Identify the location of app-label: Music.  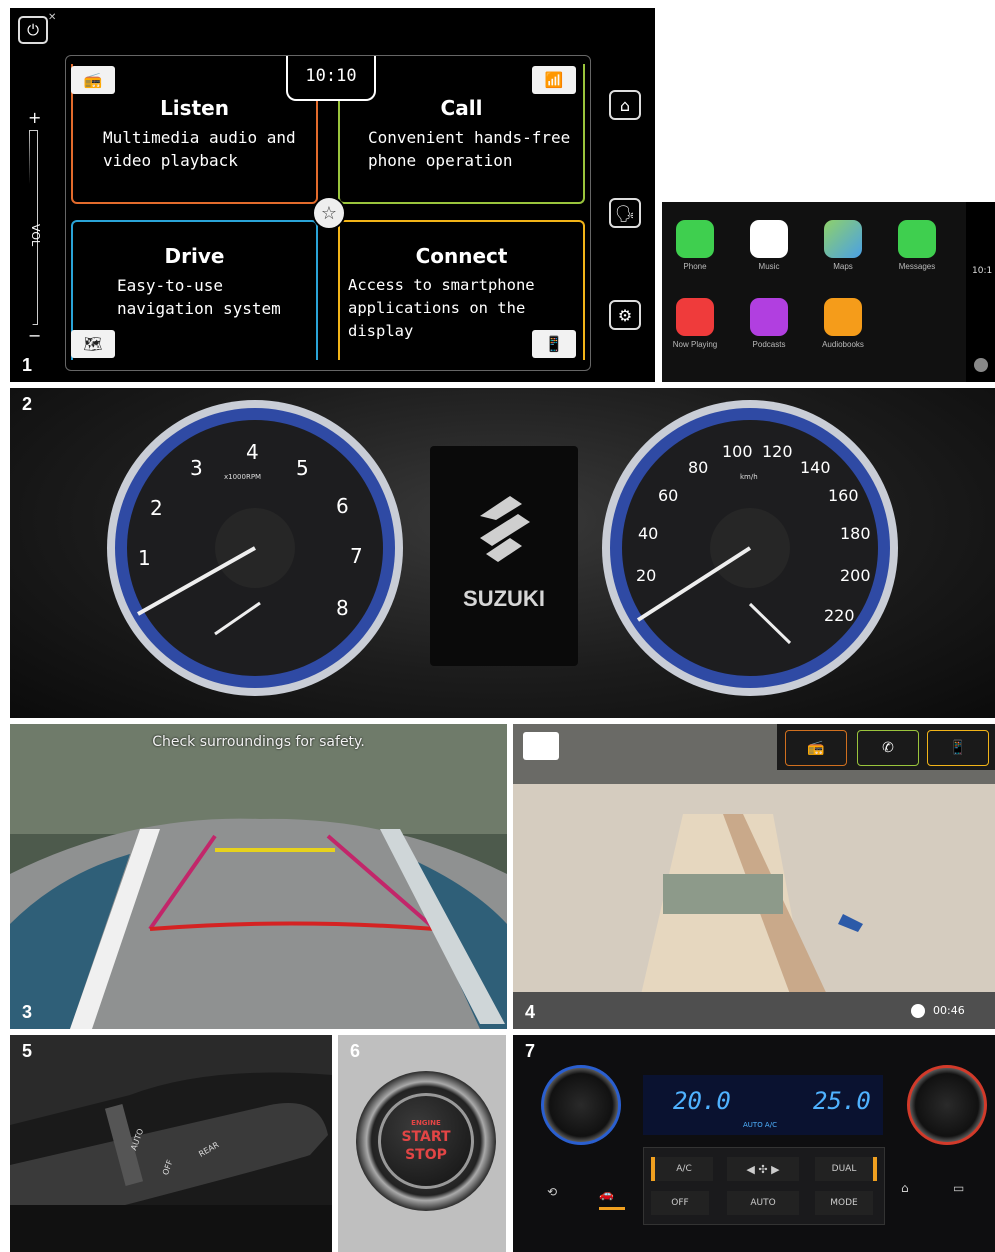
(769, 266).